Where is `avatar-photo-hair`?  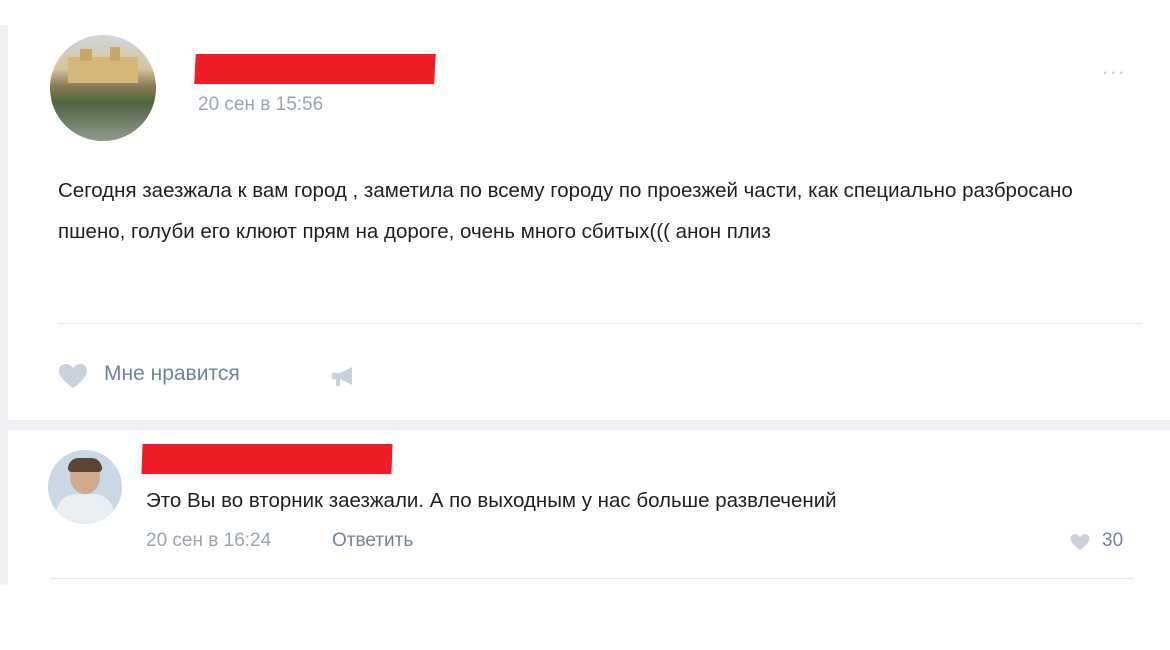
avatar-photo-hair is located at coordinates (85, 465).